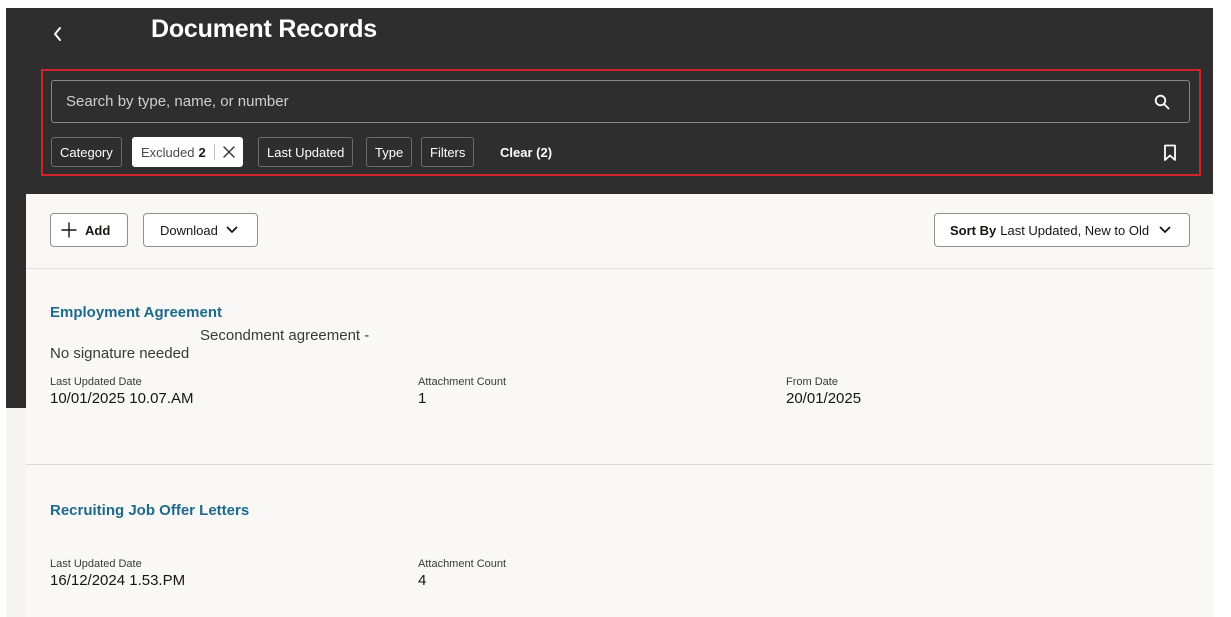  I want to click on filter-chip-count: 2, so click(202, 152).